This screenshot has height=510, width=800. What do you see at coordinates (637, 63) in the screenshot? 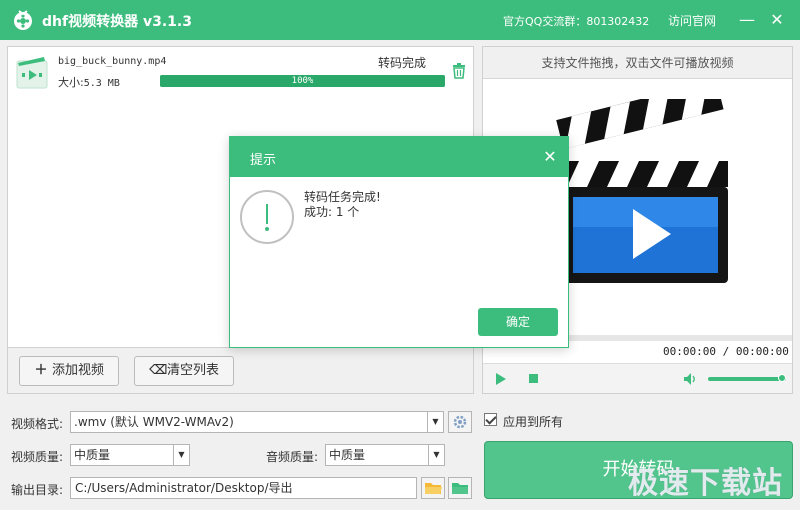
I see `preview-hint: 支持文件拖拽，双击文件可播放视频` at bounding box center [637, 63].